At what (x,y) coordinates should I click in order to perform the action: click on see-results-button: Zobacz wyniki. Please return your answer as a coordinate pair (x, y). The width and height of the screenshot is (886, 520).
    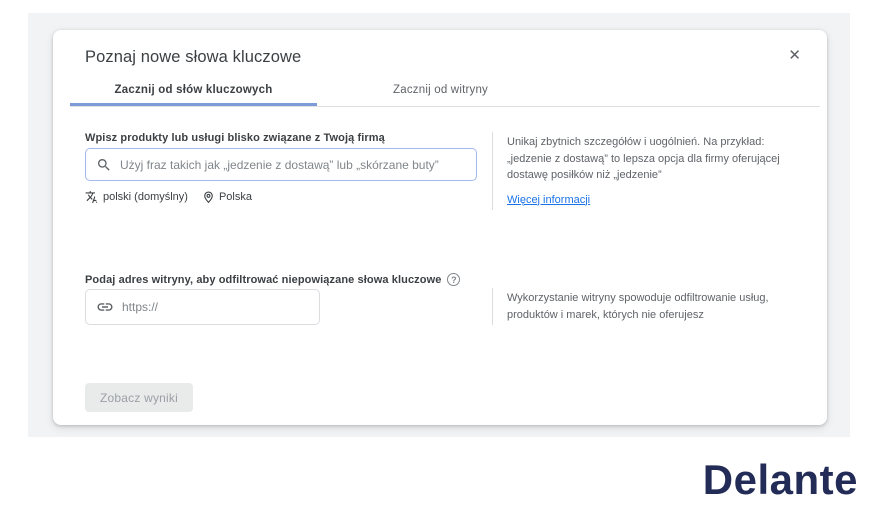
    Looking at the image, I should click on (139, 397).